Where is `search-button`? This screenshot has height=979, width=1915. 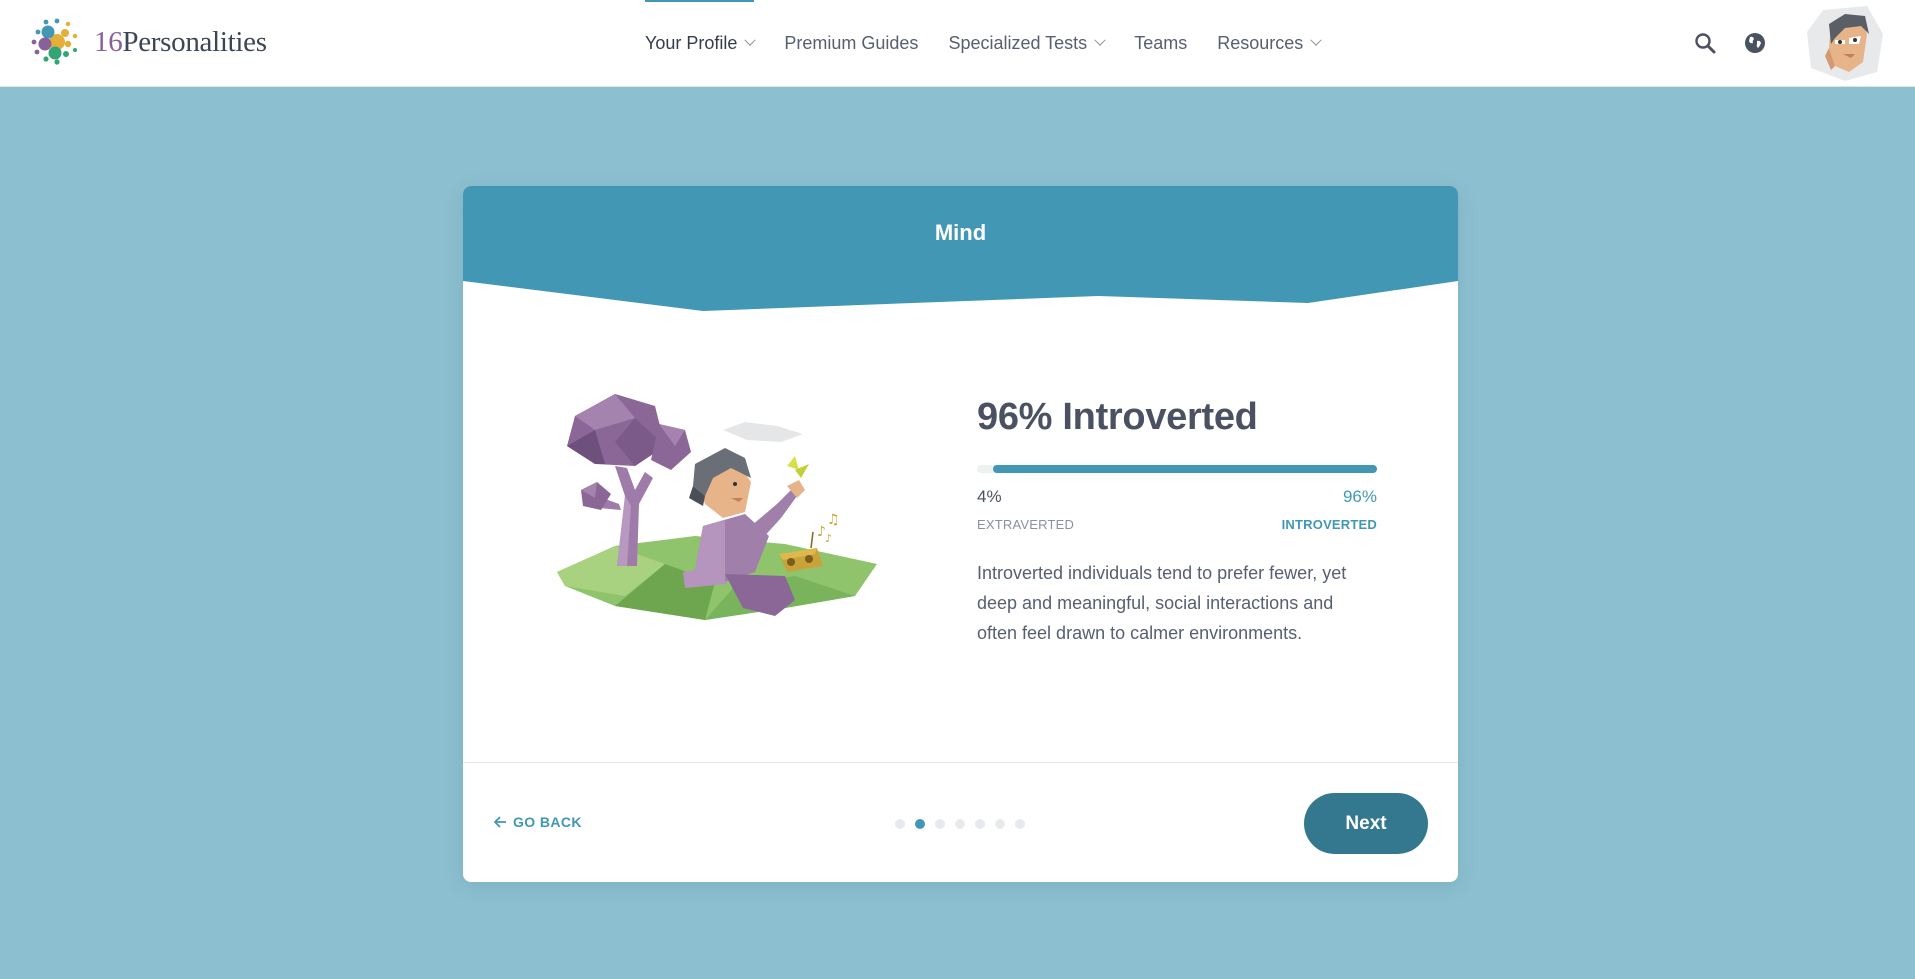
search-button is located at coordinates (1705, 43).